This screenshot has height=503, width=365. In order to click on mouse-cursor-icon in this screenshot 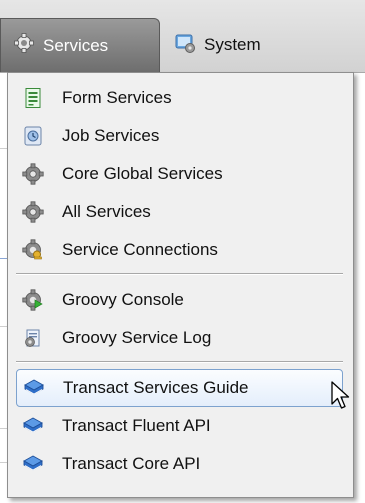, I will do `click(340, 395)`.